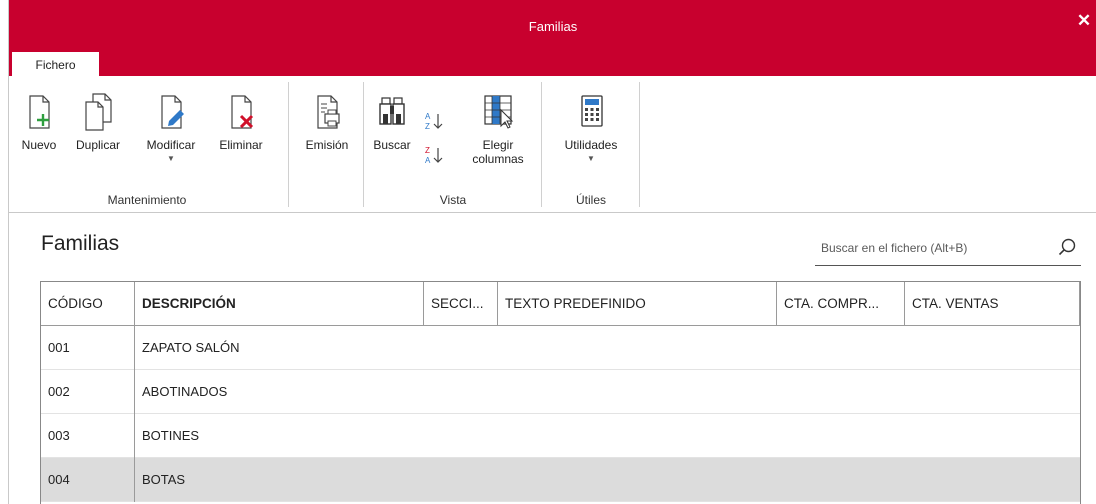  Describe the element at coordinates (88, 303) in the screenshot. I see `column-header-codigo: CÓDIGO` at that location.